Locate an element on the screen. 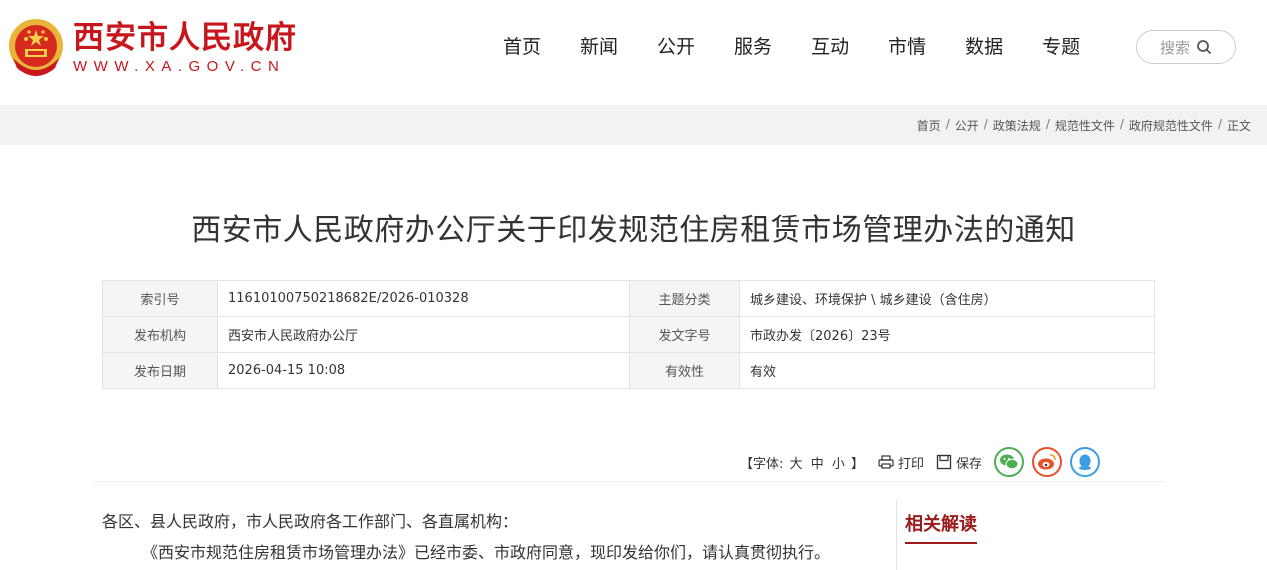  search-label: 搜索 is located at coordinates (1174, 47).